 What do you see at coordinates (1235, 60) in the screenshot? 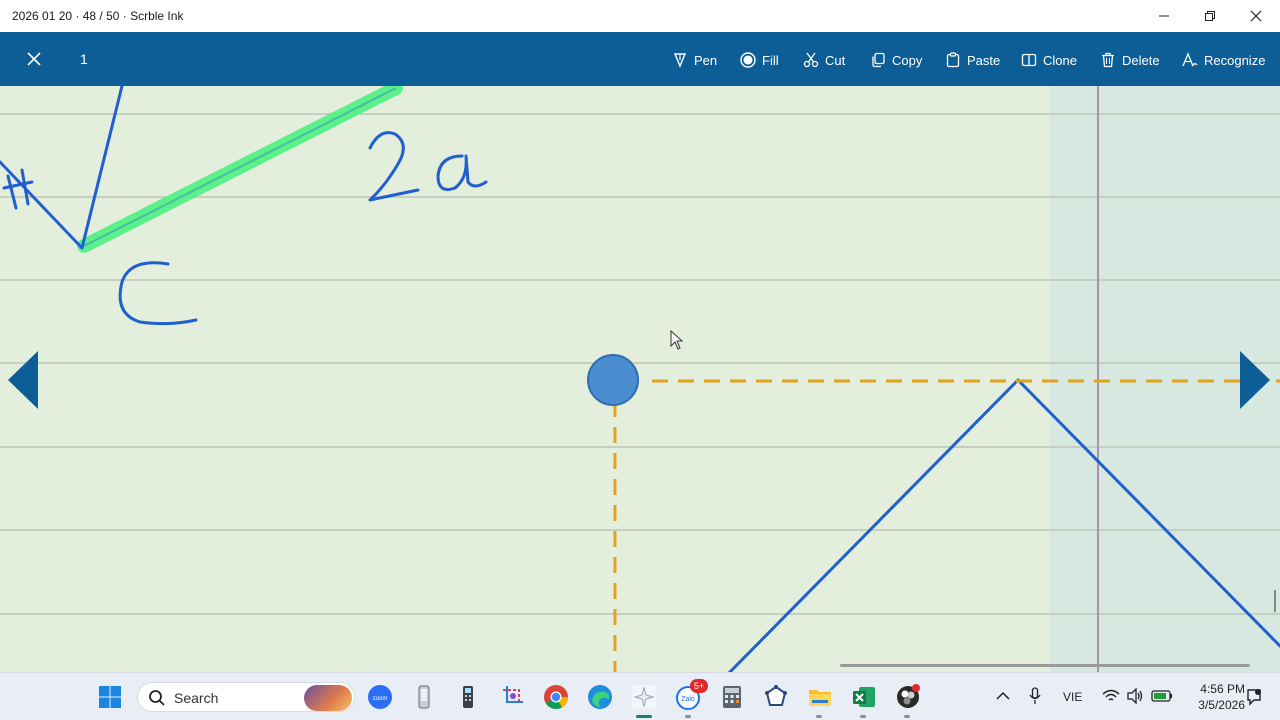
I see `recognize-label: Recognize` at bounding box center [1235, 60].